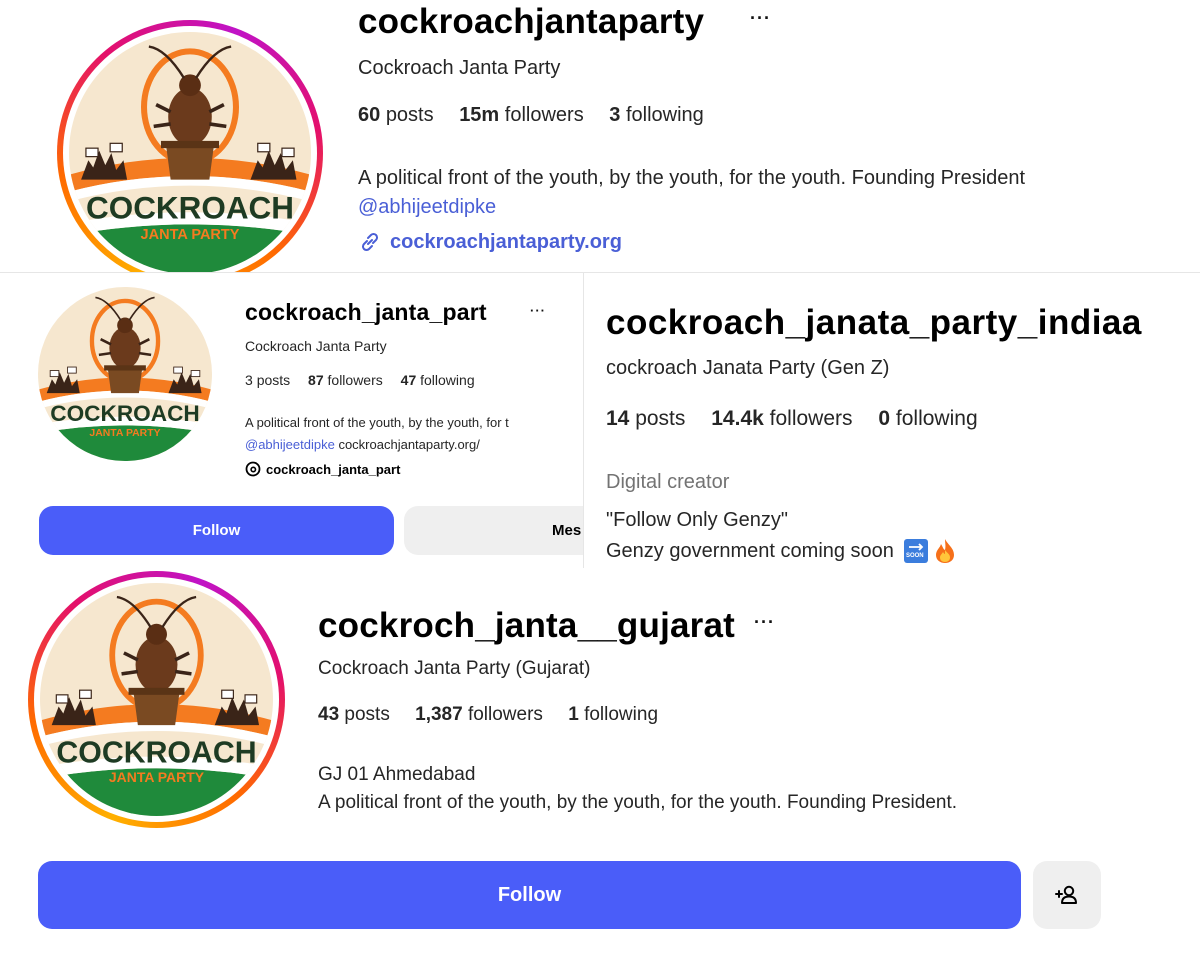  Describe the element at coordinates (268, 380) in the screenshot. I see `posts-stat: 3 posts` at that location.